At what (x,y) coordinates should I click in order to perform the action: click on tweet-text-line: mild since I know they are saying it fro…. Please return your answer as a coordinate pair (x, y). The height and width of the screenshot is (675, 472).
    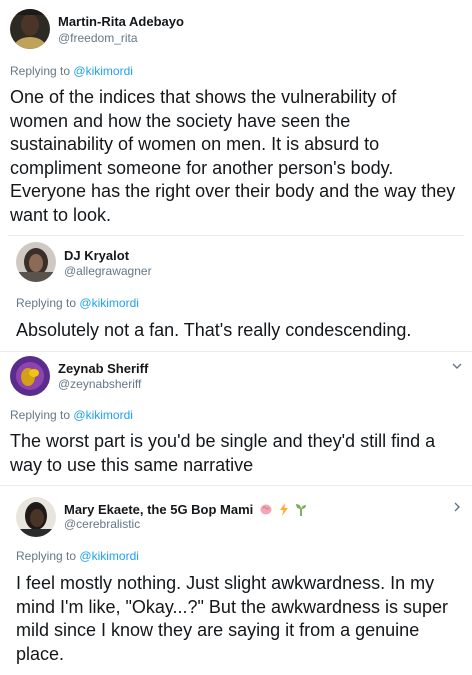
    Looking at the image, I should click on (218, 630).